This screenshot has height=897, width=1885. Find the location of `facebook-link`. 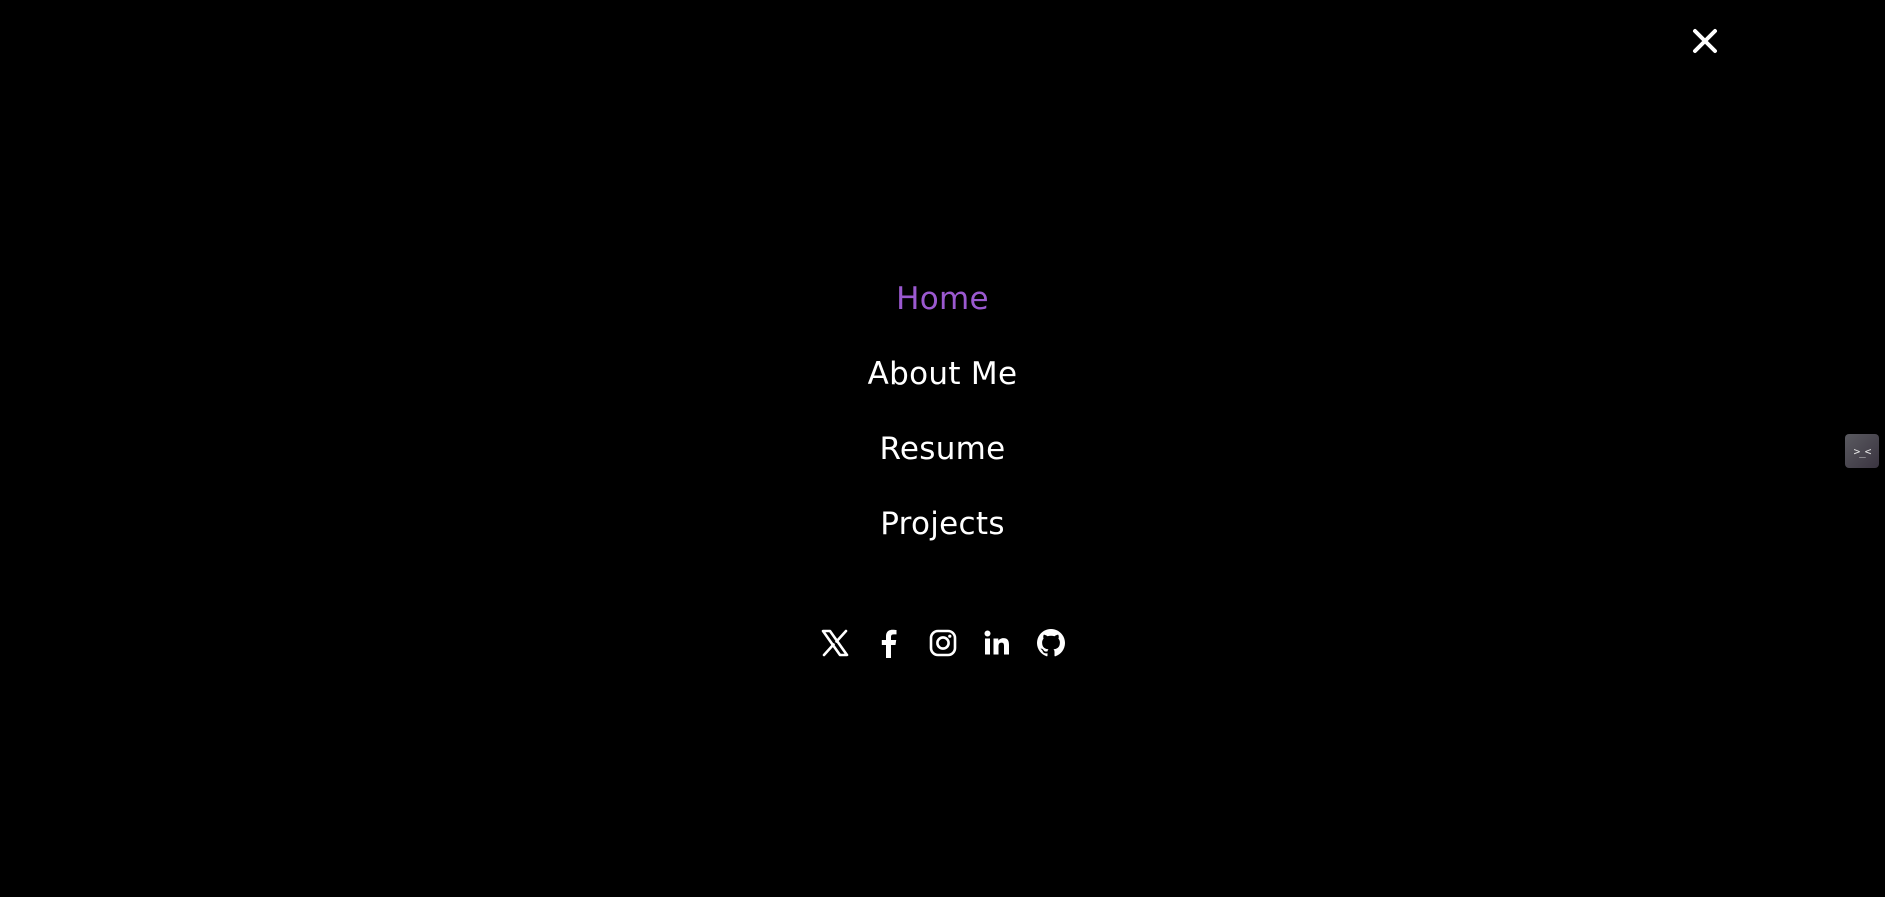

facebook-link is located at coordinates (889, 643).